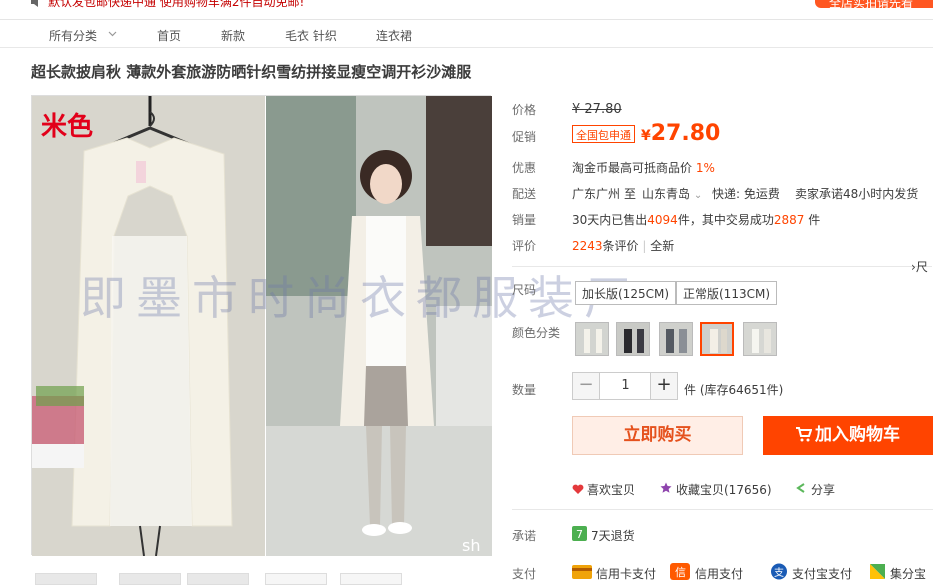 Image resolution: width=933 pixels, height=585 pixels. What do you see at coordinates (857, 435) in the screenshot?
I see `add-to-cart-label: 加入购物车` at bounding box center [857, 435].